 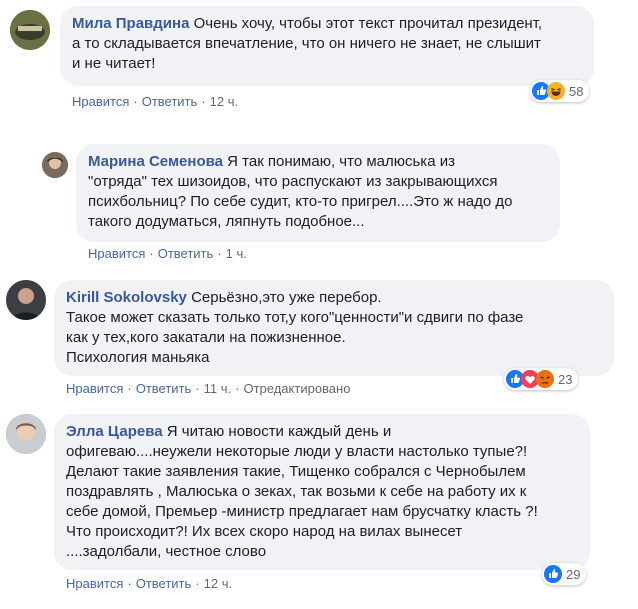 What do you see at coordinates (114, 431) in the screenshot?
I see `comment-author: Элла Царева` at bounding box center [114, 431].